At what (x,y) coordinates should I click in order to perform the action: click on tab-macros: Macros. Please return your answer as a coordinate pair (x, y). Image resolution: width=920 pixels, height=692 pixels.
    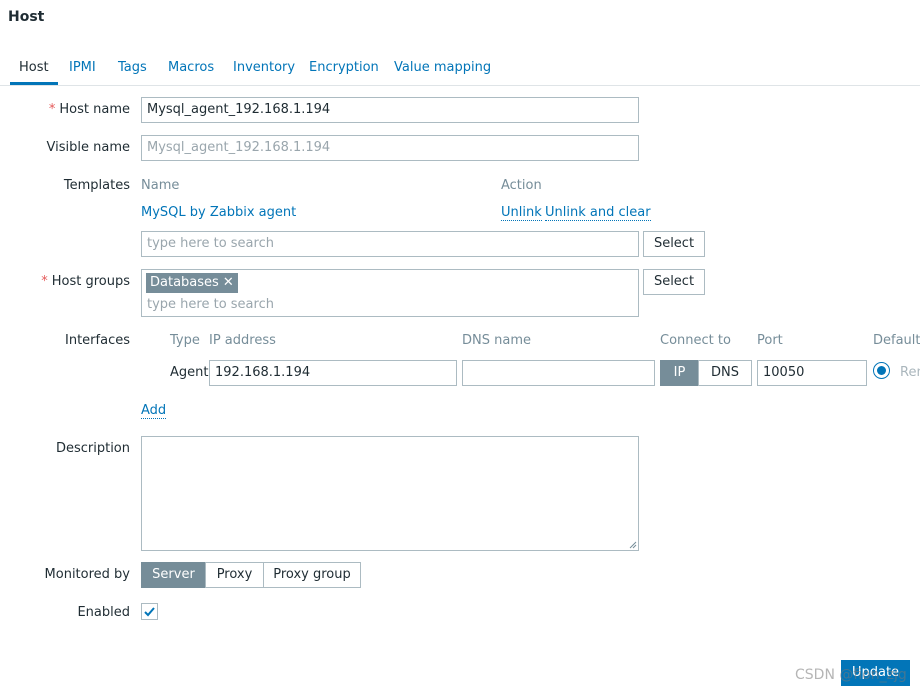
    Looking at the image, I should click on (191, 67).